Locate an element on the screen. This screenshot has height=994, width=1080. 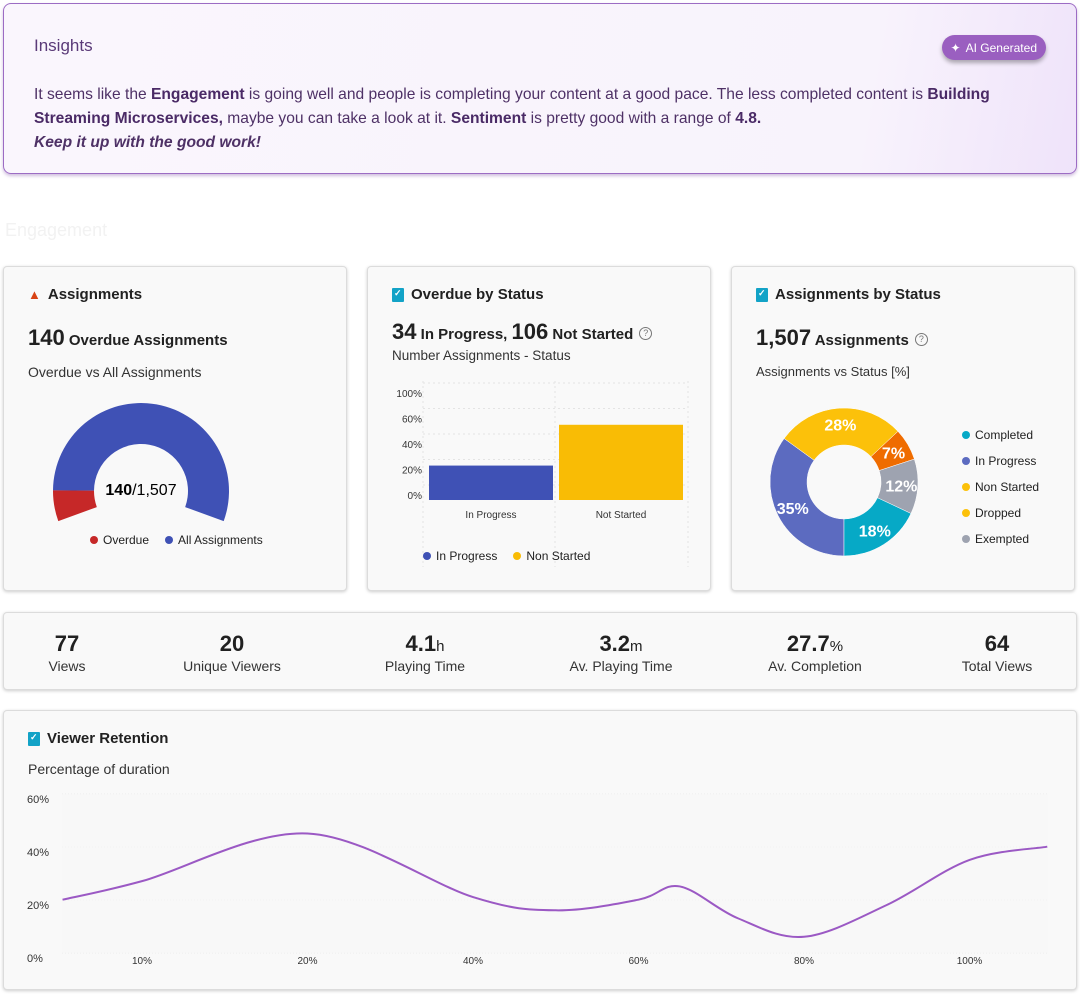
x-tick-label: 10% is located at coordinates (142, 961).